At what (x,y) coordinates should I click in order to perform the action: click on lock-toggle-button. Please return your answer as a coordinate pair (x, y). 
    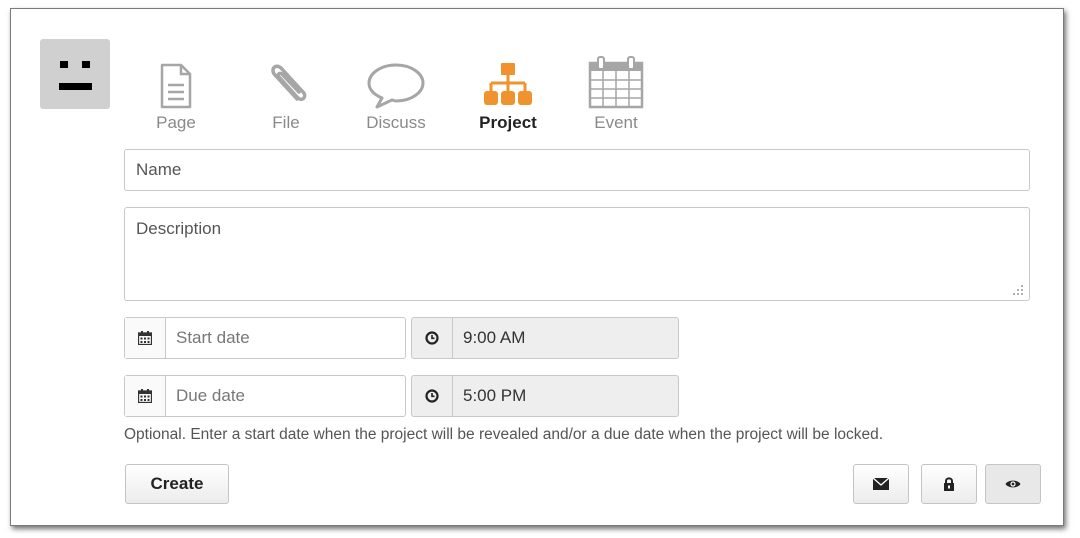
    Looking at the image, I should click on (949, 484).